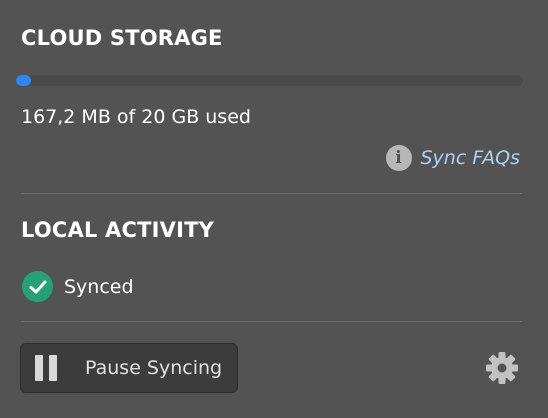 The width and height of the screenshot is (548, 418). Describe the element at coordinates (118, 230) in the screenshot. I see `local-activity-title: LOCAL ACTIVITY` at that location.